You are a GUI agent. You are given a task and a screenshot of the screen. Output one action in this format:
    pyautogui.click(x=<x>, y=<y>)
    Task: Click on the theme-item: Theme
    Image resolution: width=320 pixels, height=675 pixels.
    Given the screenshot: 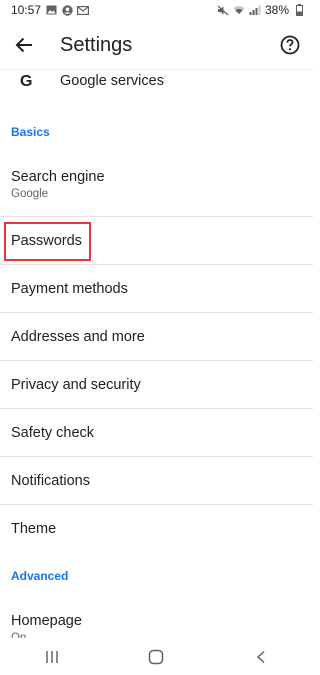 What is the action you would take?
    pyautogui.click(x=156, y=529)
    